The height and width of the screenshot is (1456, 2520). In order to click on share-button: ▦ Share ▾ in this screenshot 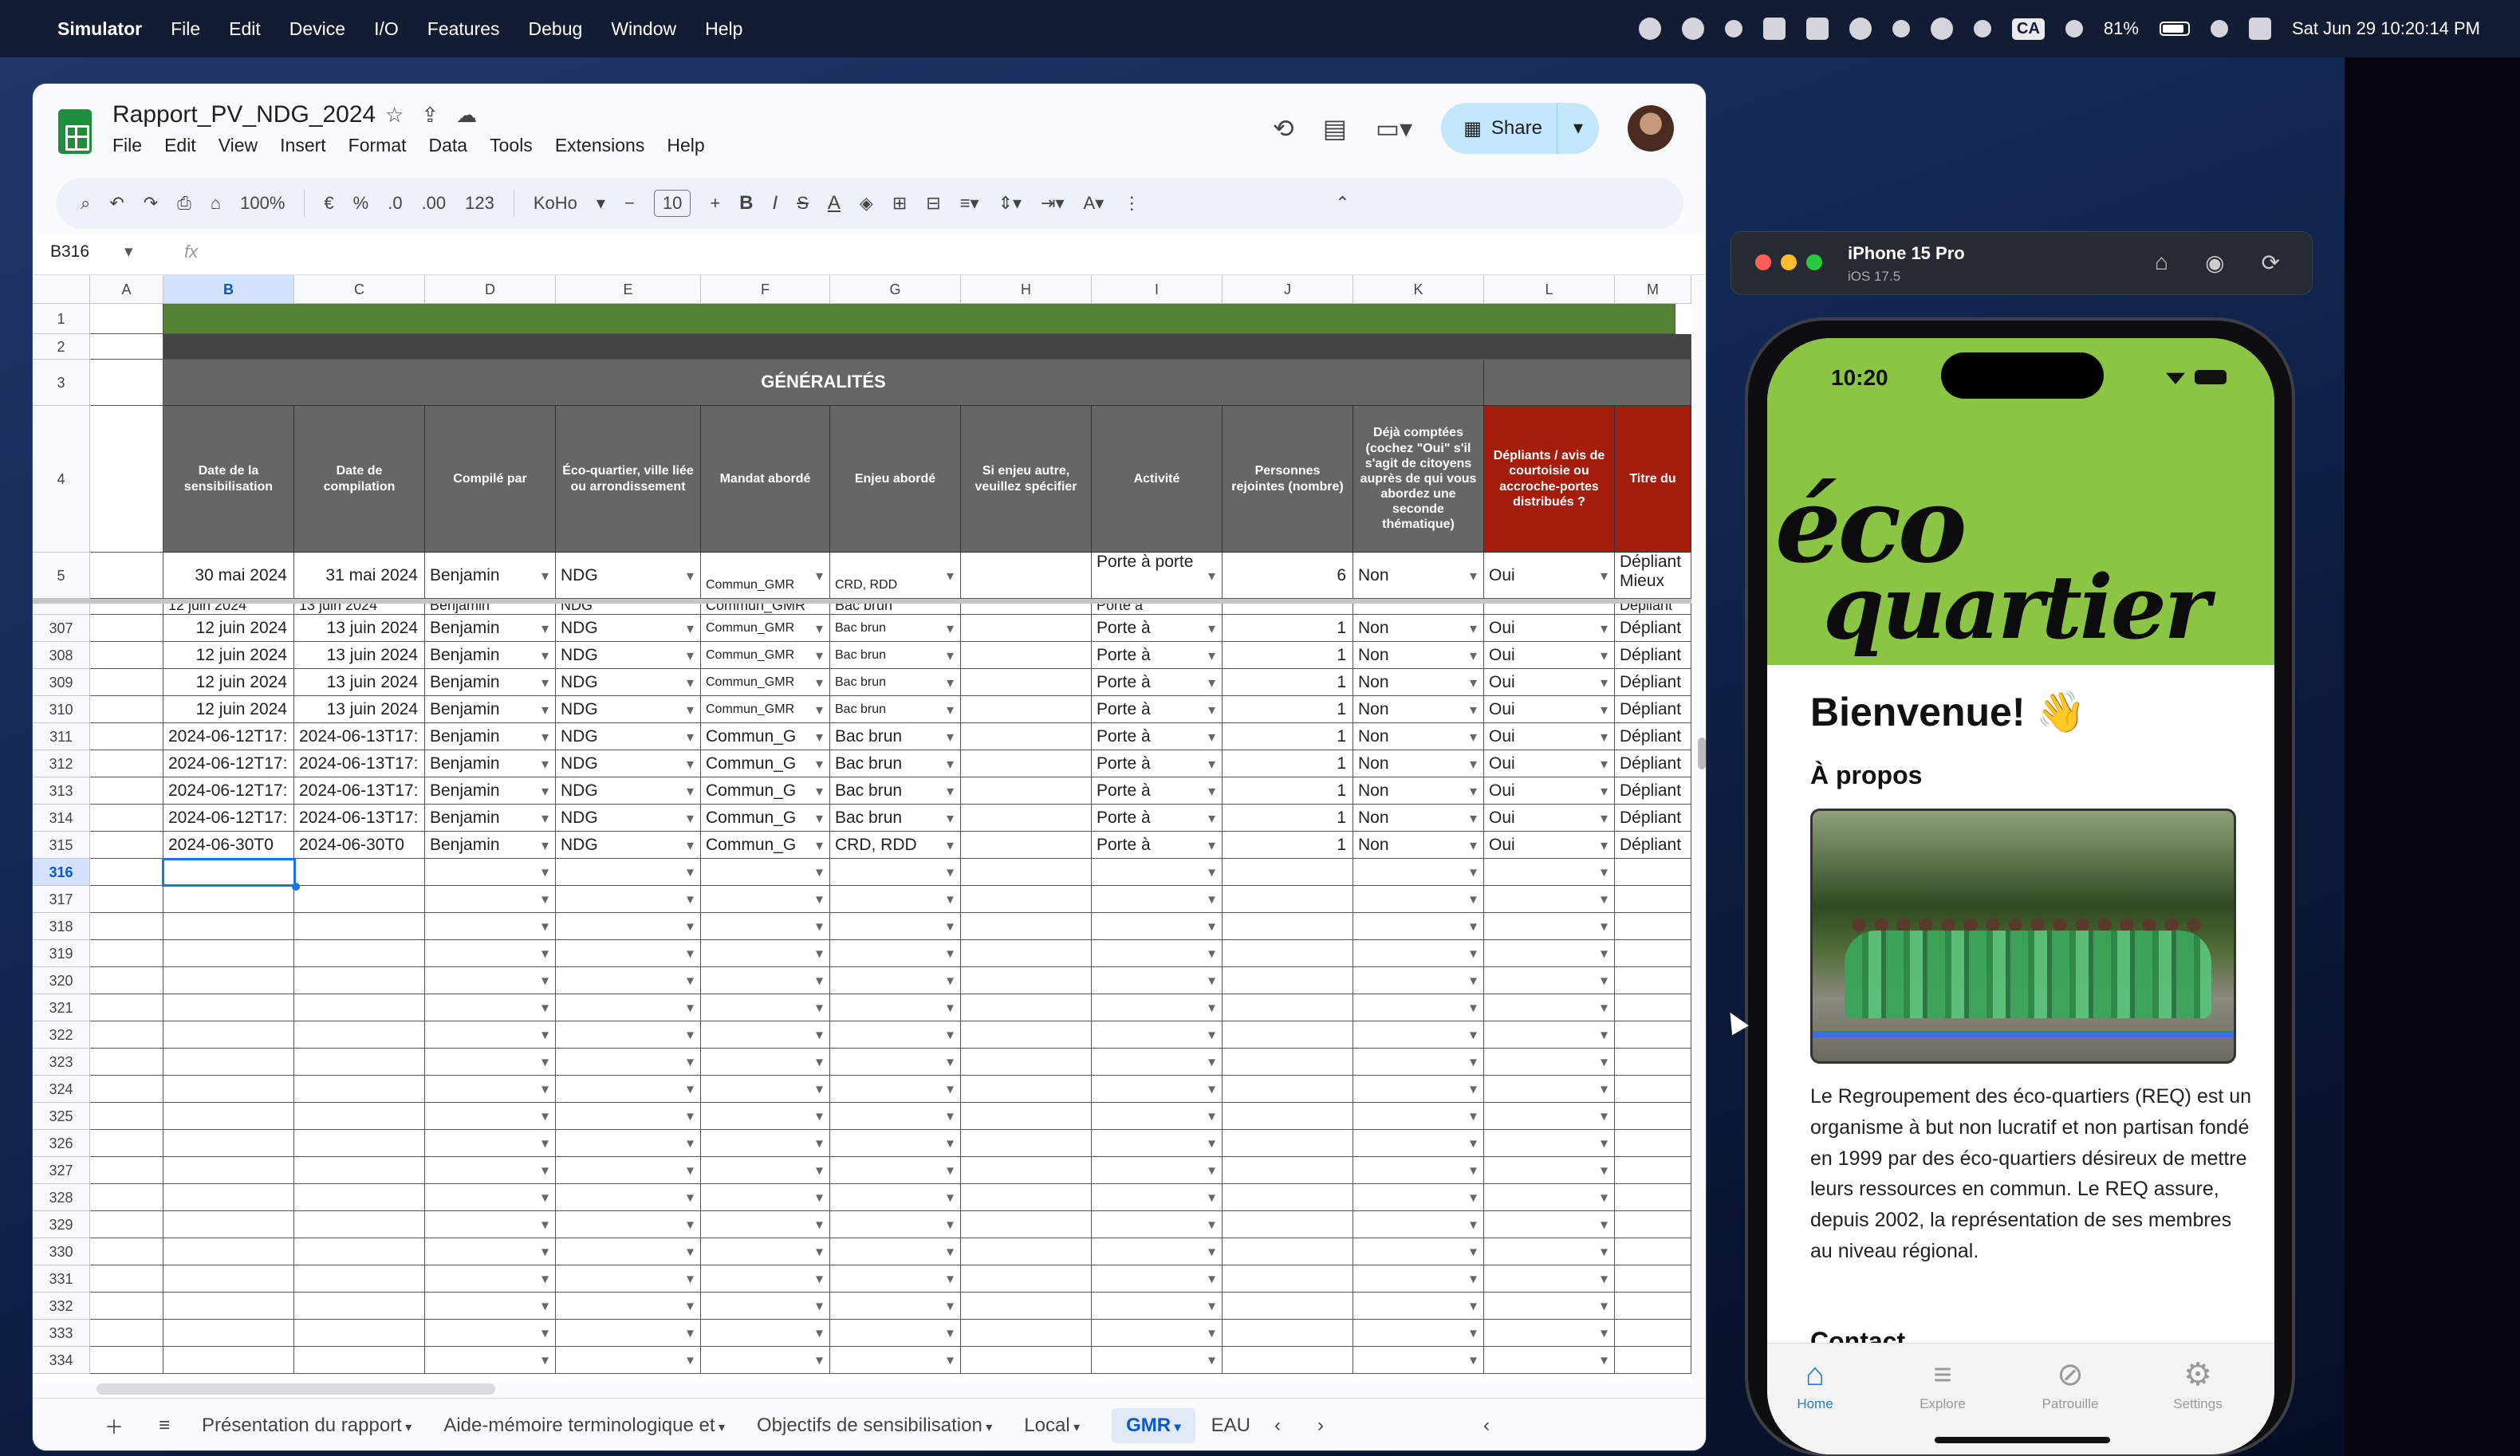, I will do `click(1520, 128)`.